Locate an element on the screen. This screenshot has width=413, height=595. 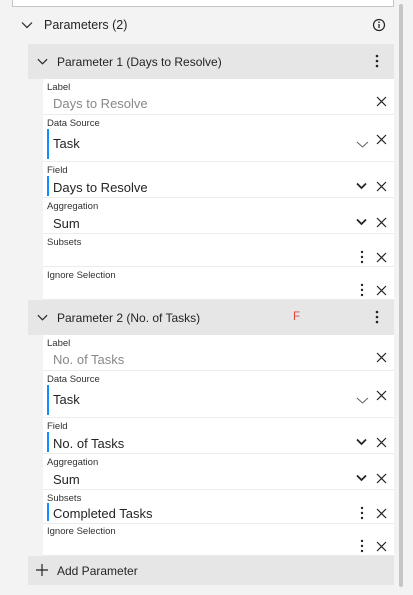
field-row: Field Days to Resolve is located at coordinates (218, 180).